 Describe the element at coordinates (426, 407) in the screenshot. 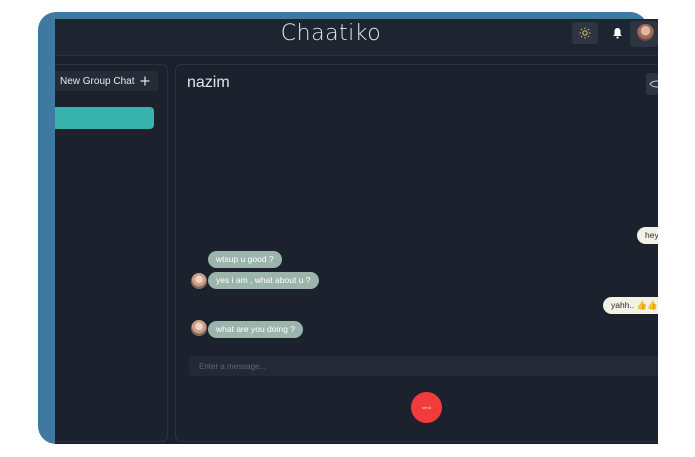

I see `send-button: send` at that location.